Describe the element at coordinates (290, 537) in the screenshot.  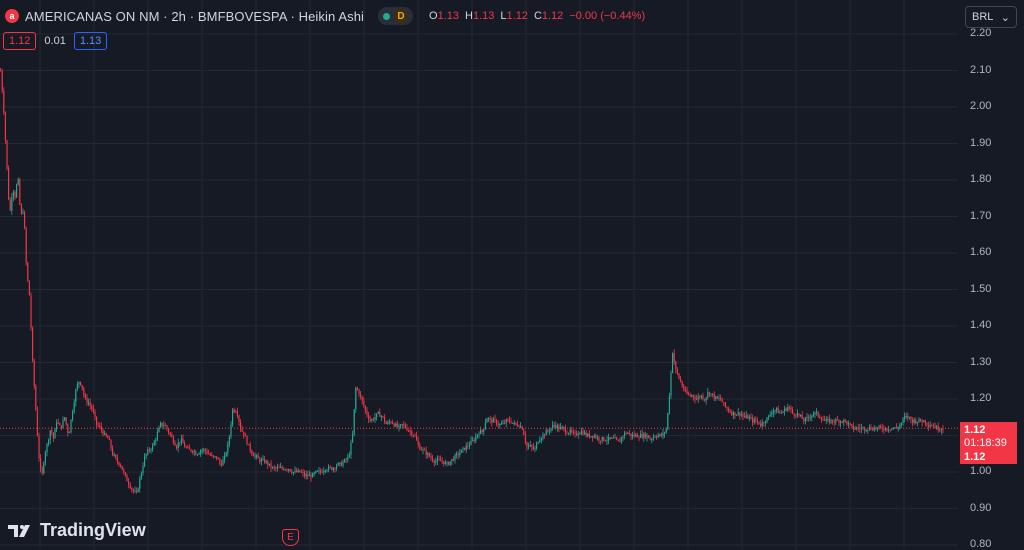
I see `earnings-marker: E` at that location.